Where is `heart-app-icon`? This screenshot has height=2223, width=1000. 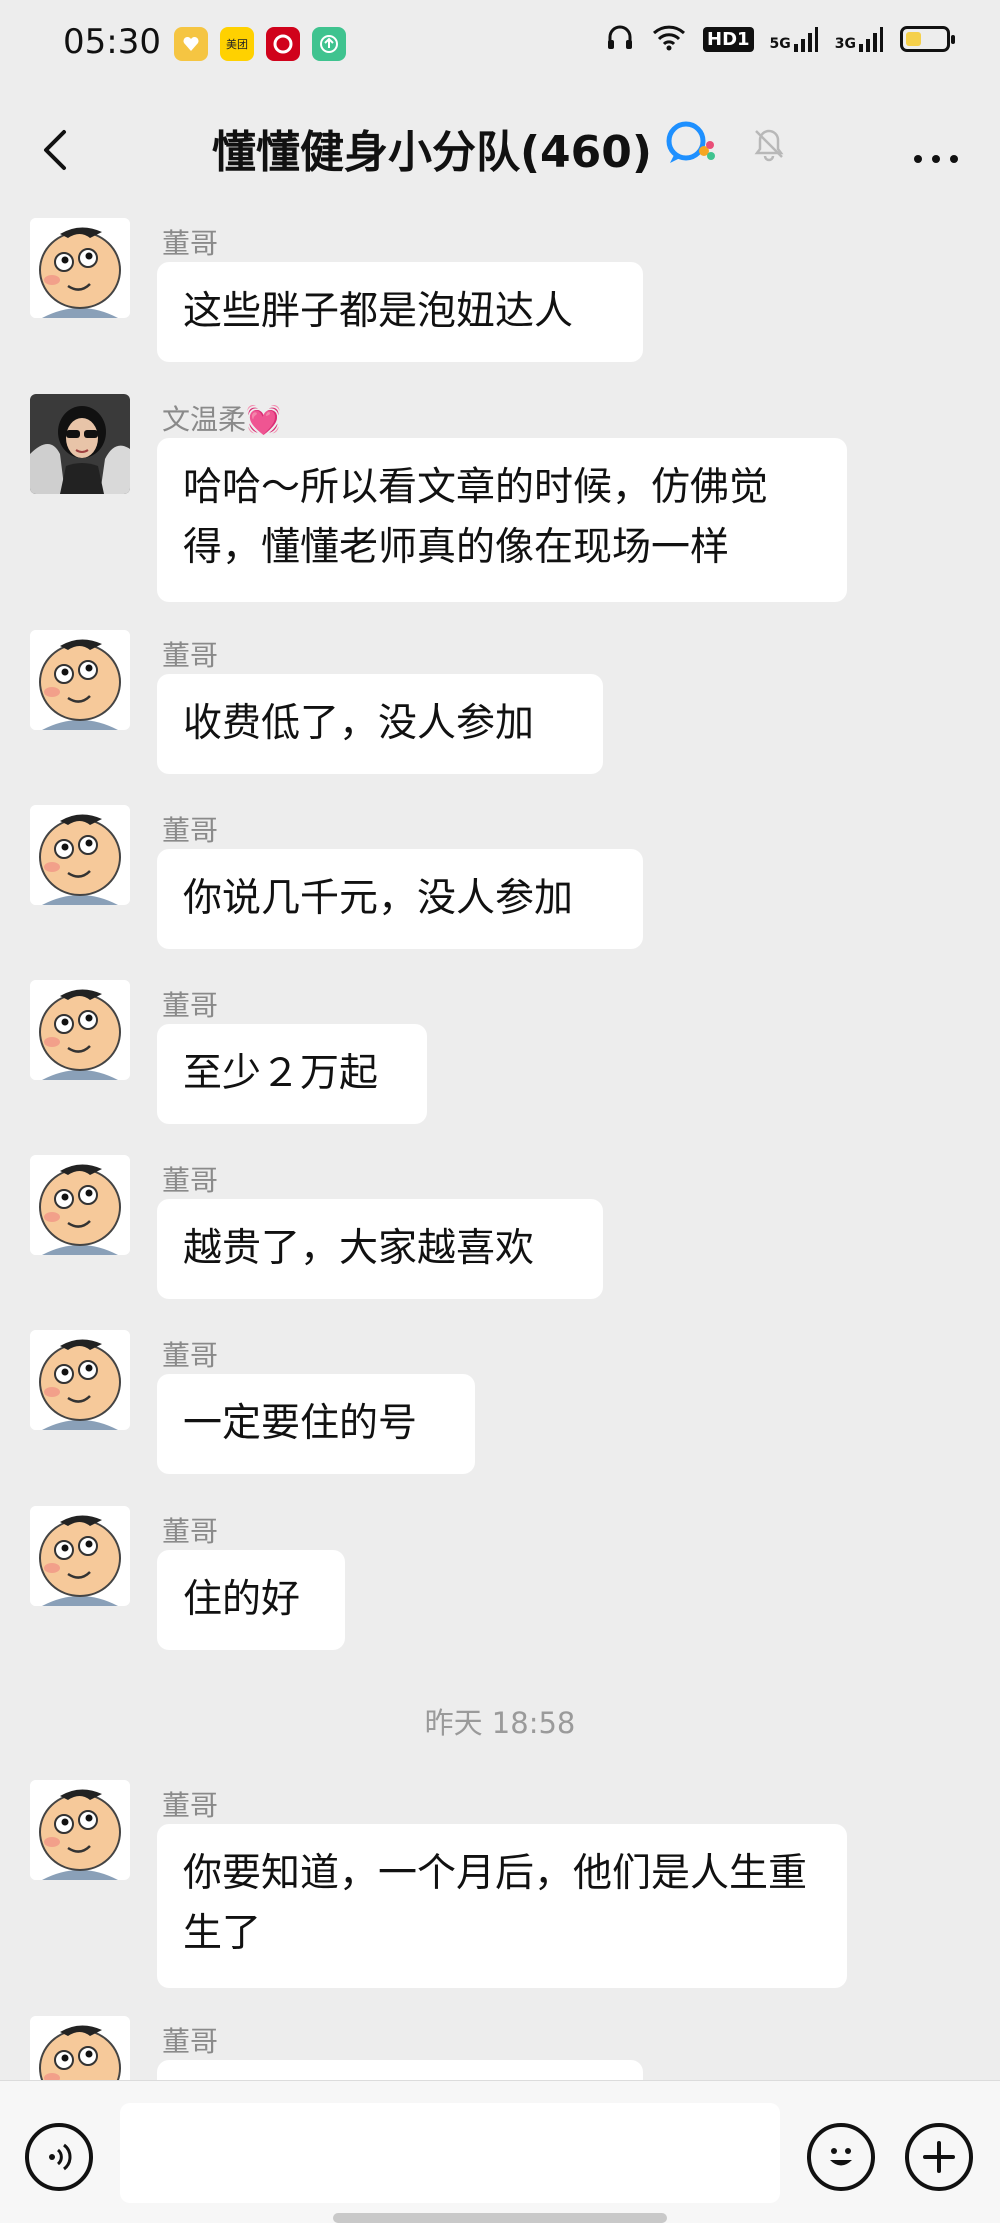
heart-app-icon is located at coordinates (191, 44).